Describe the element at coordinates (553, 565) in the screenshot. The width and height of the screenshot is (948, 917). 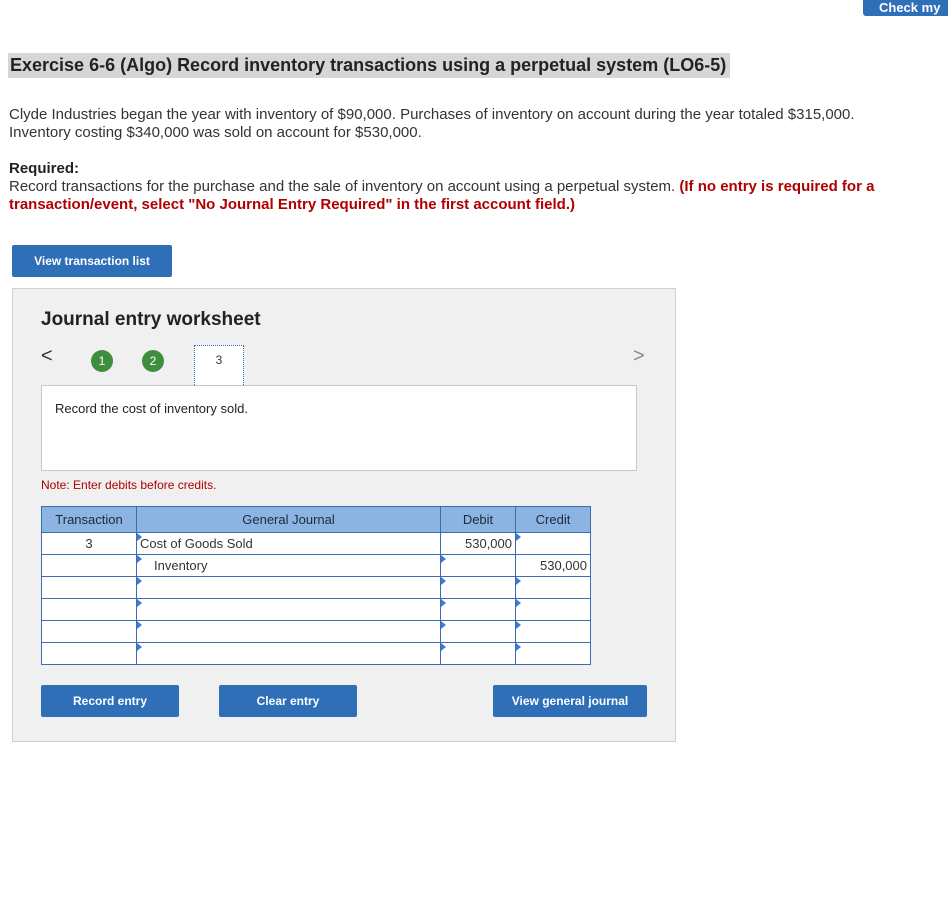
I see `credit-field: 530,000` at that location.